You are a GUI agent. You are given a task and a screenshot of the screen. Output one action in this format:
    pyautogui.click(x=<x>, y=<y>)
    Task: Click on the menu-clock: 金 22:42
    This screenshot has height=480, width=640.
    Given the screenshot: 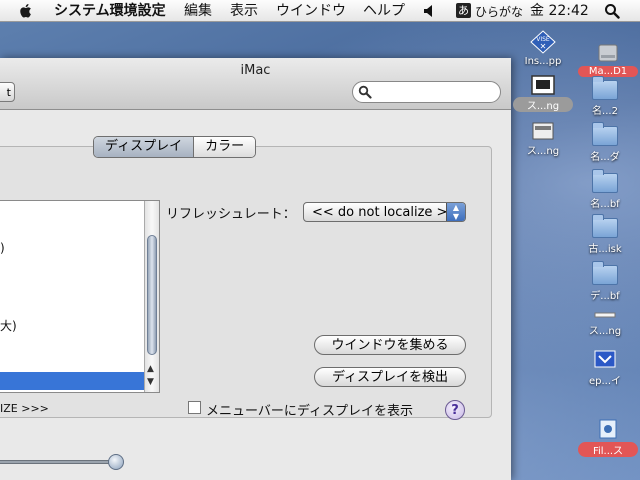 What is the action you would take?
    pyautogui.click(x=559, y=11)
    